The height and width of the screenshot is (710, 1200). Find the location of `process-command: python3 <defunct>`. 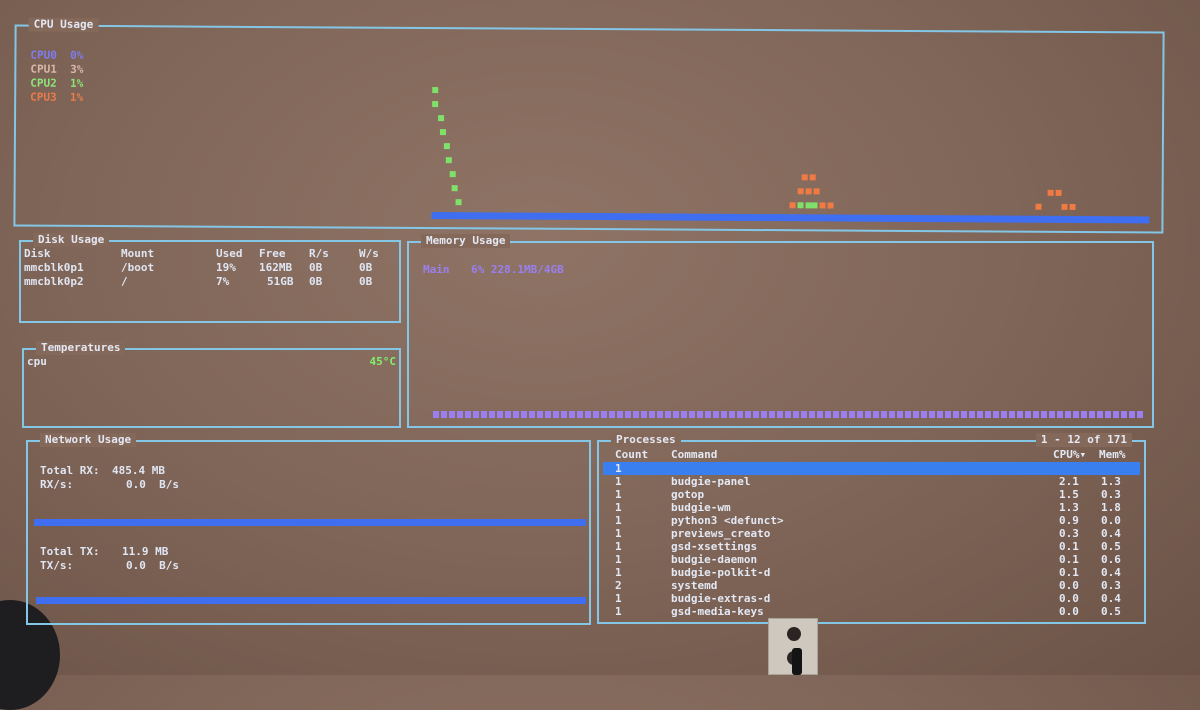

process-command: python3 <defunct> is located at coordinates (727, 520).